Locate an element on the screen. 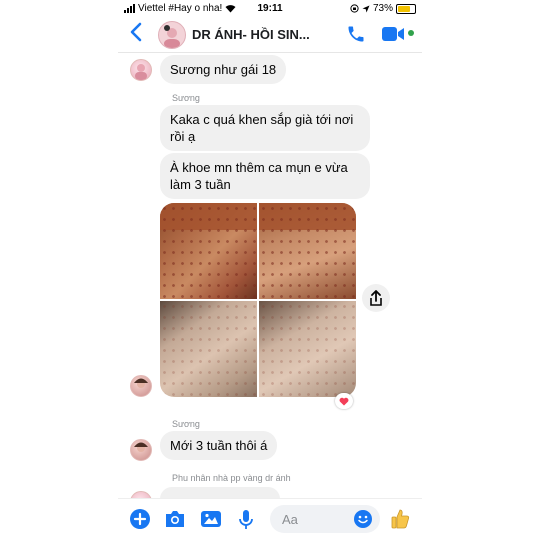 This screenshot has width=540, height=540. gallery-button is located at coordinates (211, 521).